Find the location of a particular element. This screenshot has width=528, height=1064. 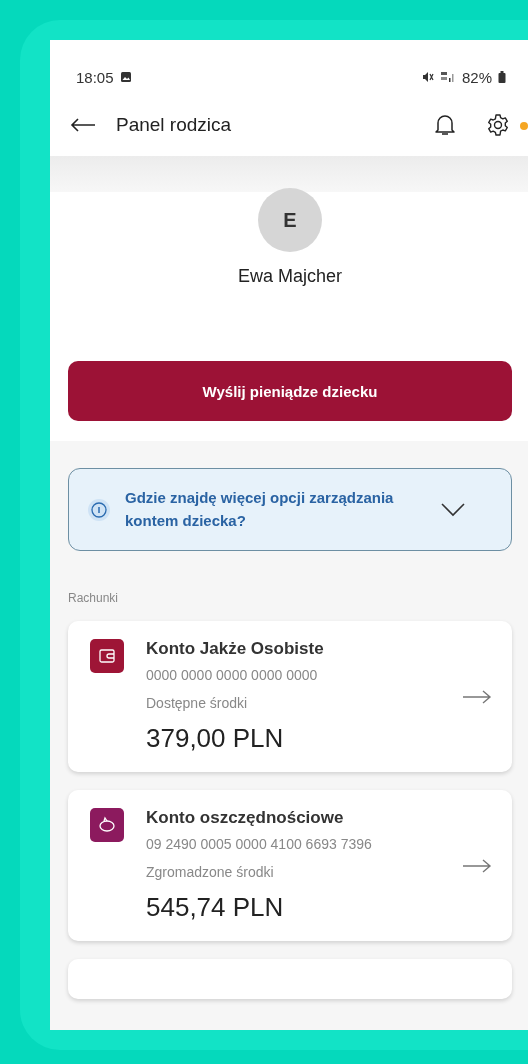

battery-percent: 82% is located at coordinates (476, 77).